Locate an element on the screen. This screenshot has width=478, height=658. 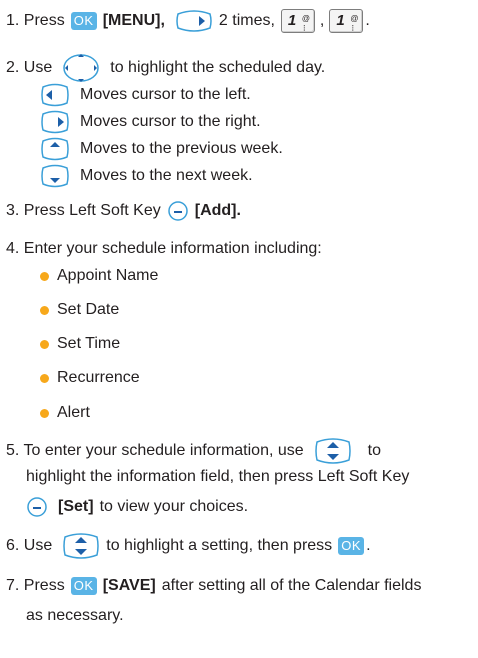
nav-down-key-icon is located at coordinates (55, 176).